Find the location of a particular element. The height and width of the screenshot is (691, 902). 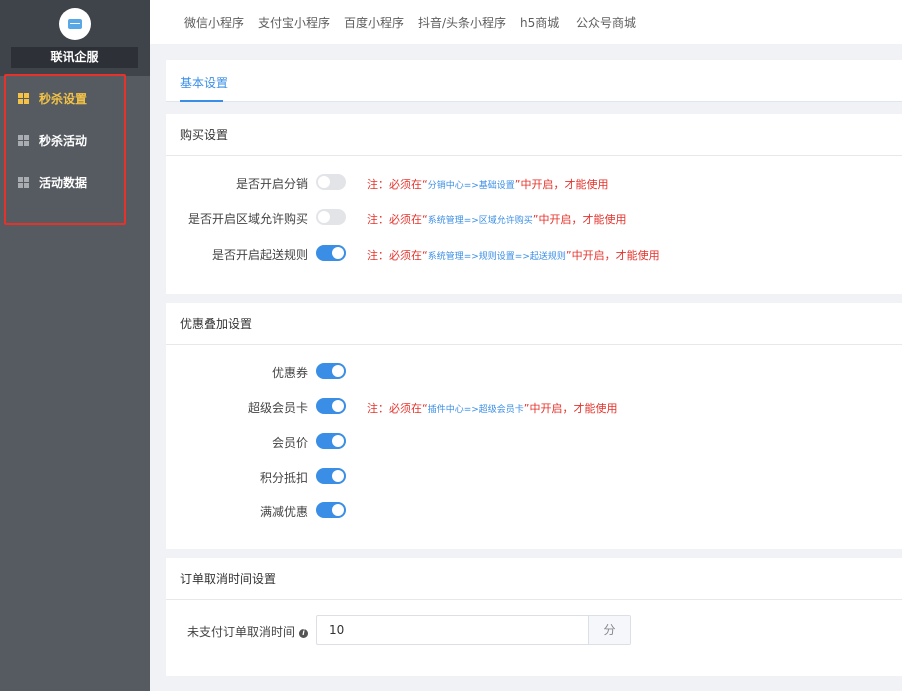

full-reduction-toggle is located at coordinates (331, 510).